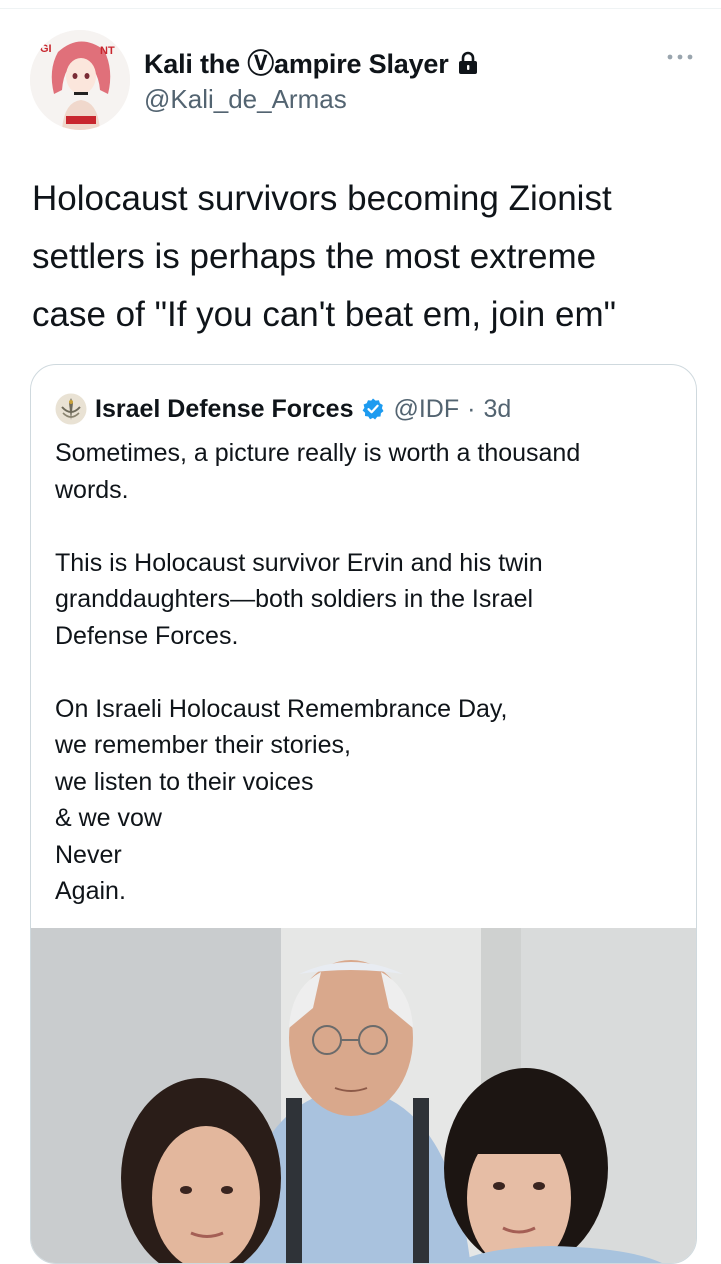  Describe the element at coordinates (224, 409) in the screenshot. I see `quoted-display-name: Israel Defense Forces` at that location.